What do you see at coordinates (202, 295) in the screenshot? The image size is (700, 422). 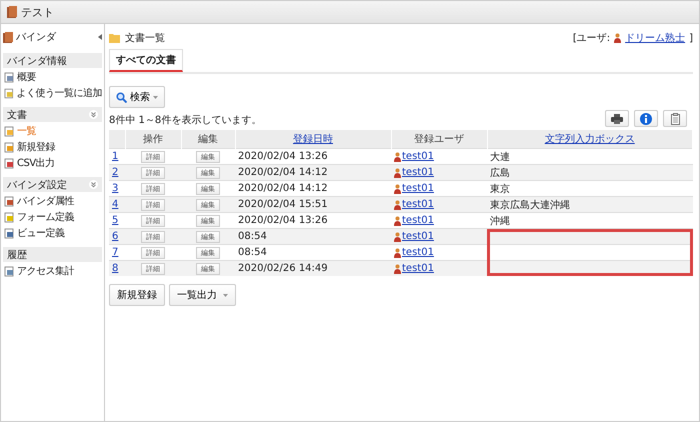 I see `action-button: 一覧出力` at bounding box center [202, 295].